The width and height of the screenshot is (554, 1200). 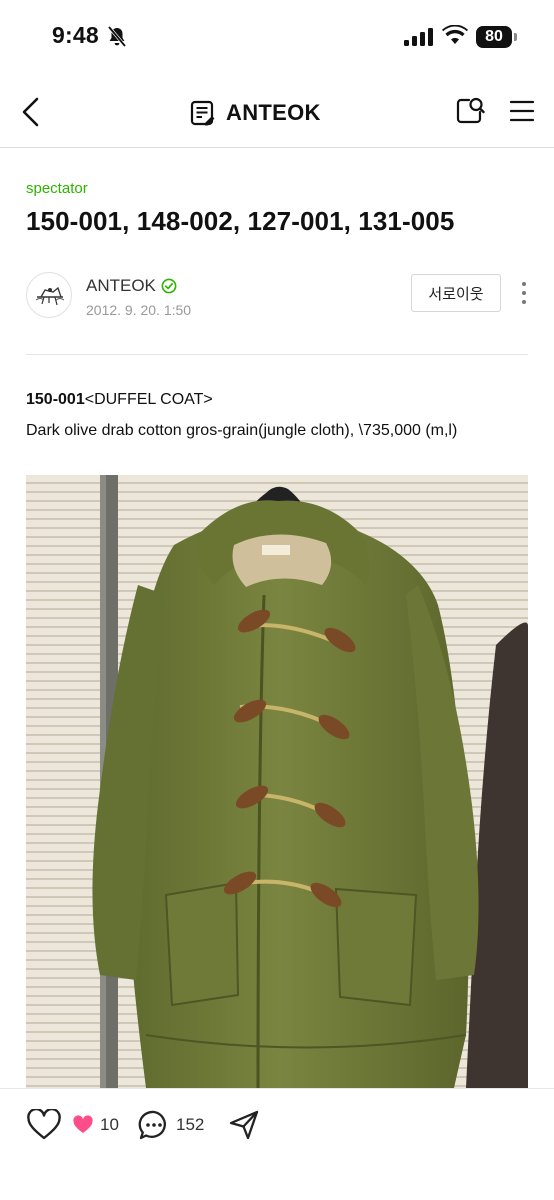 What do you see at coordinates (148, 399) in the screenshot?
I see `item-type: <DUFFEL COAT>` at bounding box center [148, 399].